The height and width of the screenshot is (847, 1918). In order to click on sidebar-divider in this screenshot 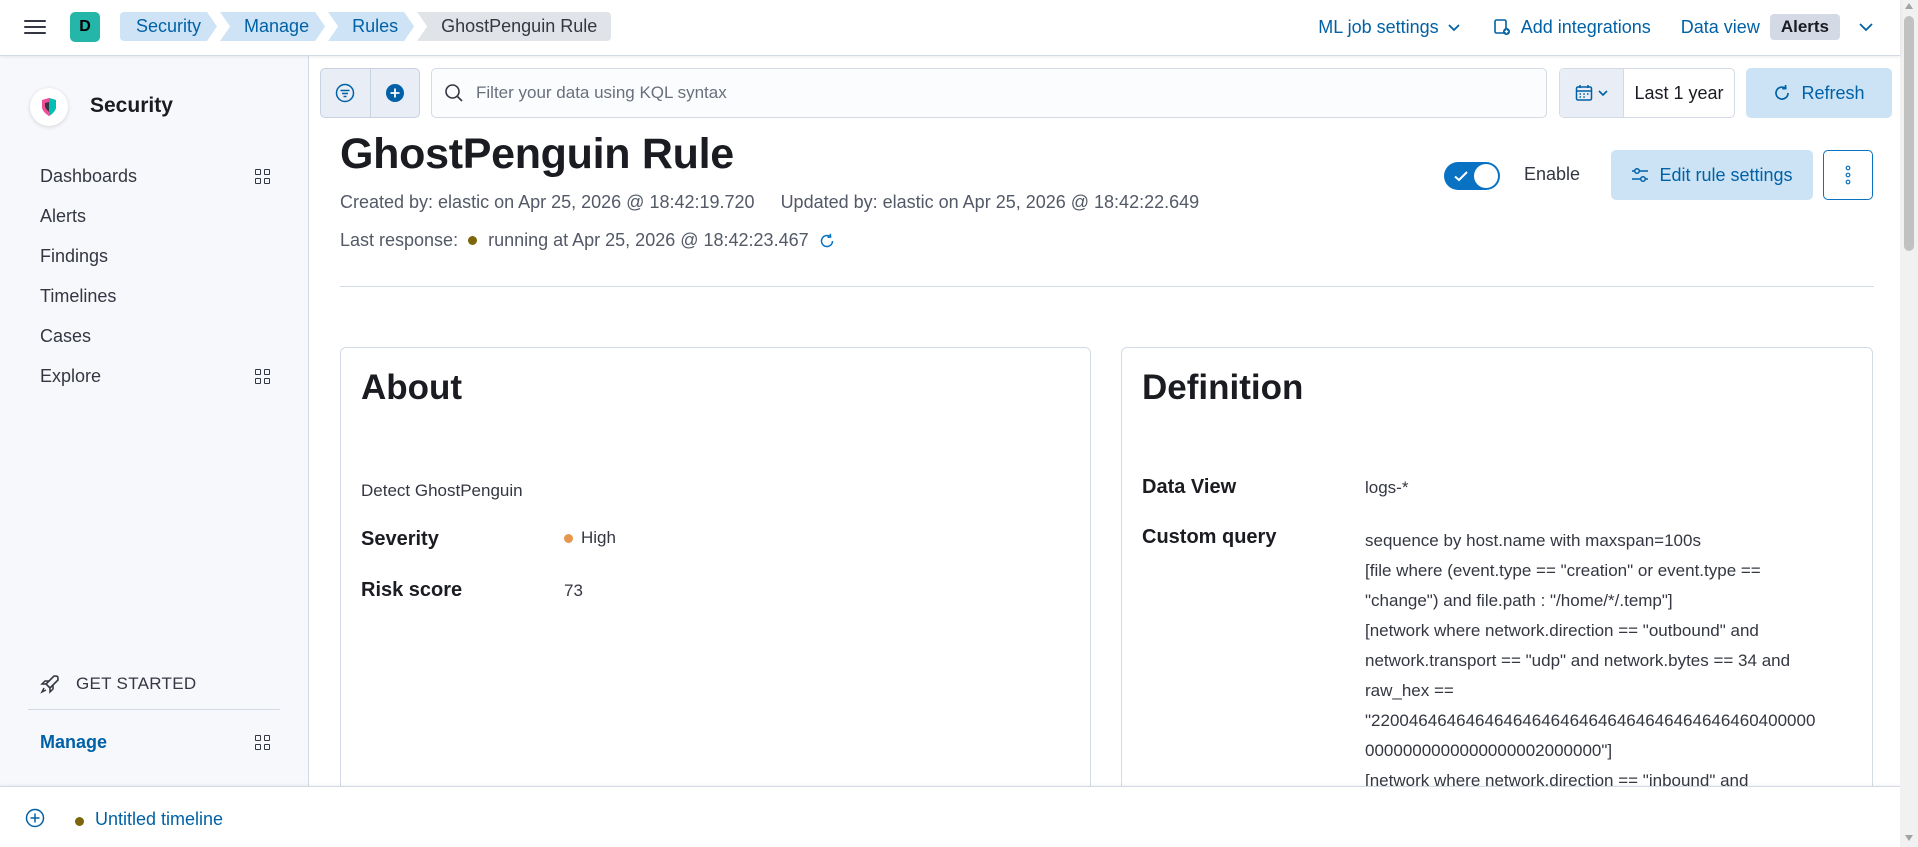, I will do `click(154, 709)`.